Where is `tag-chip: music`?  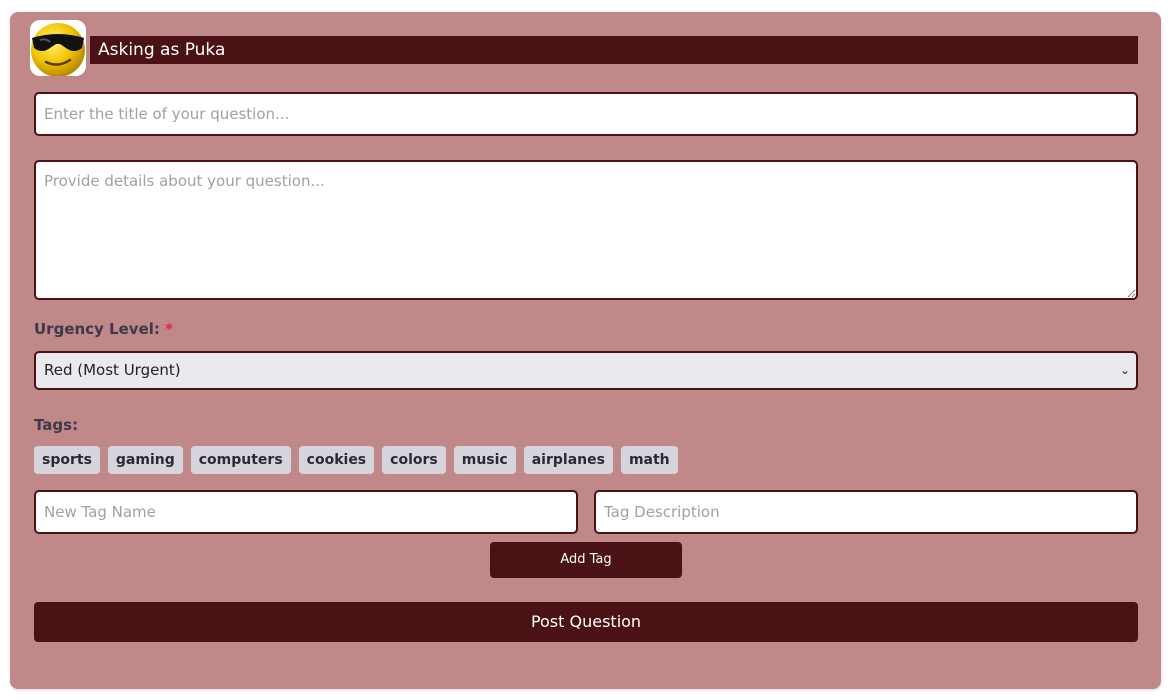 tag-chip: music is located at coordinates (484, 460).